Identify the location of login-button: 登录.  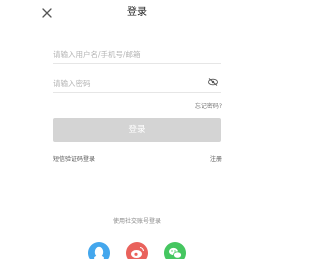
(137, 130).